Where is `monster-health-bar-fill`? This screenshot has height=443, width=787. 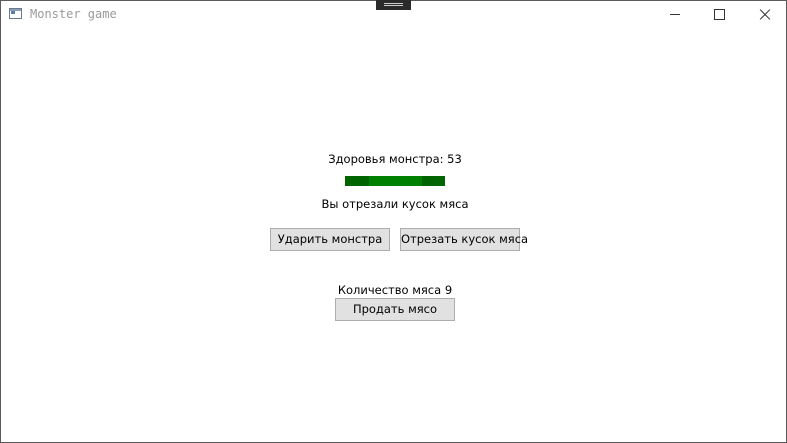 monster-health-bar-fill is located at coordinates (395, 181).